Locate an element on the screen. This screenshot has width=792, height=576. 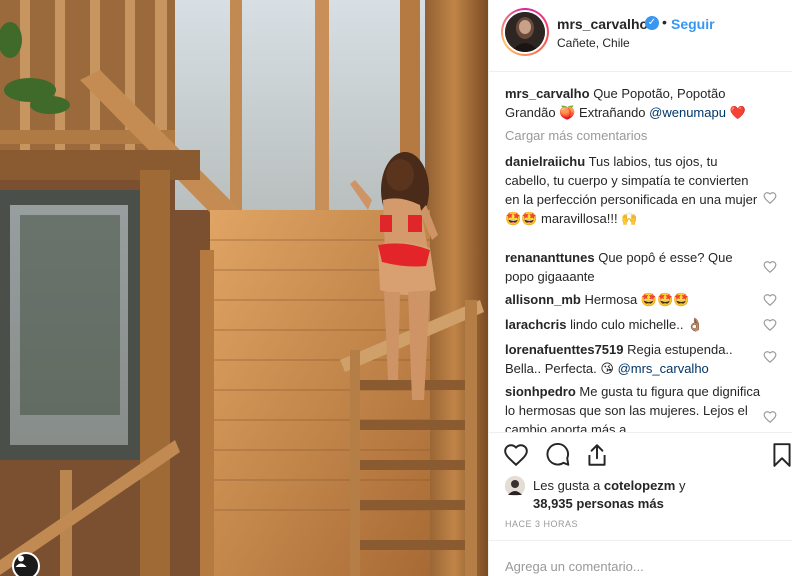
comment-author: renananttunes is located at coordinates (550, 257).